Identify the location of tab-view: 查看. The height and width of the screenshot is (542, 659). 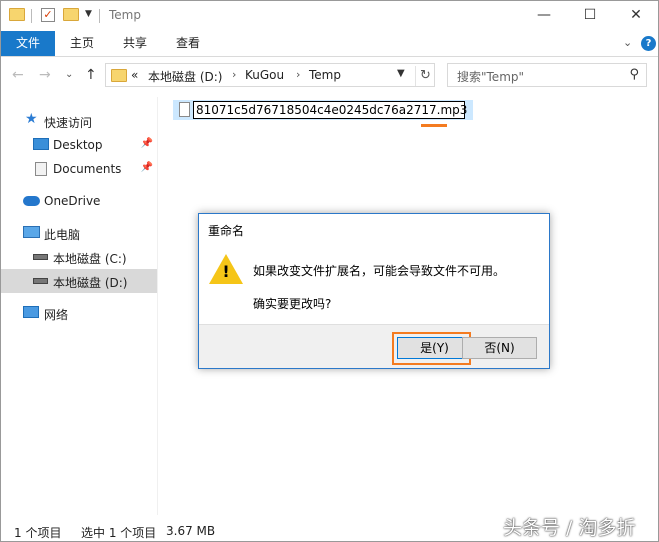
(188, 43).